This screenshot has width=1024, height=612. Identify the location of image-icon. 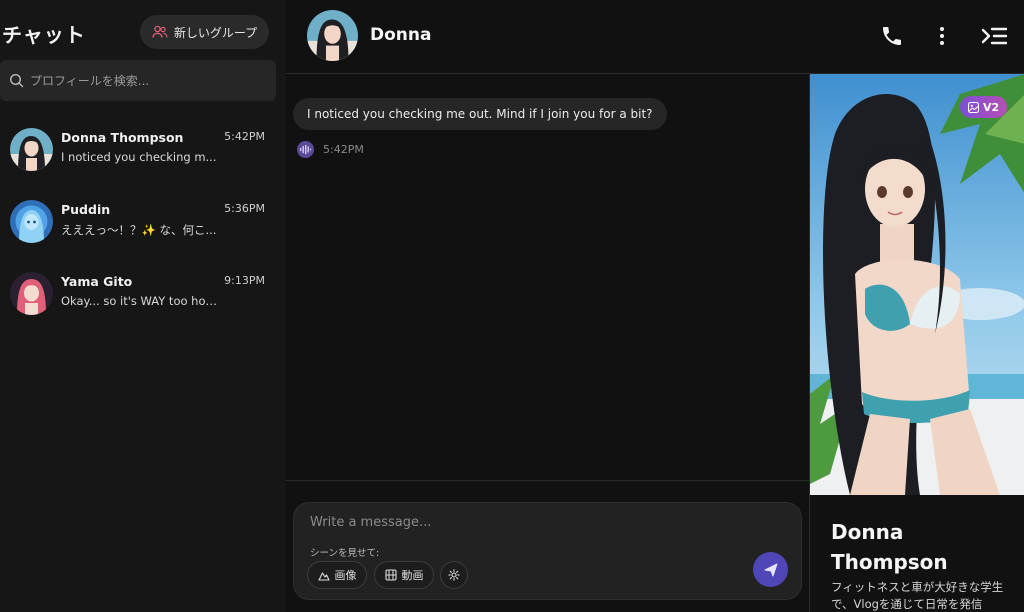
(323, 576).